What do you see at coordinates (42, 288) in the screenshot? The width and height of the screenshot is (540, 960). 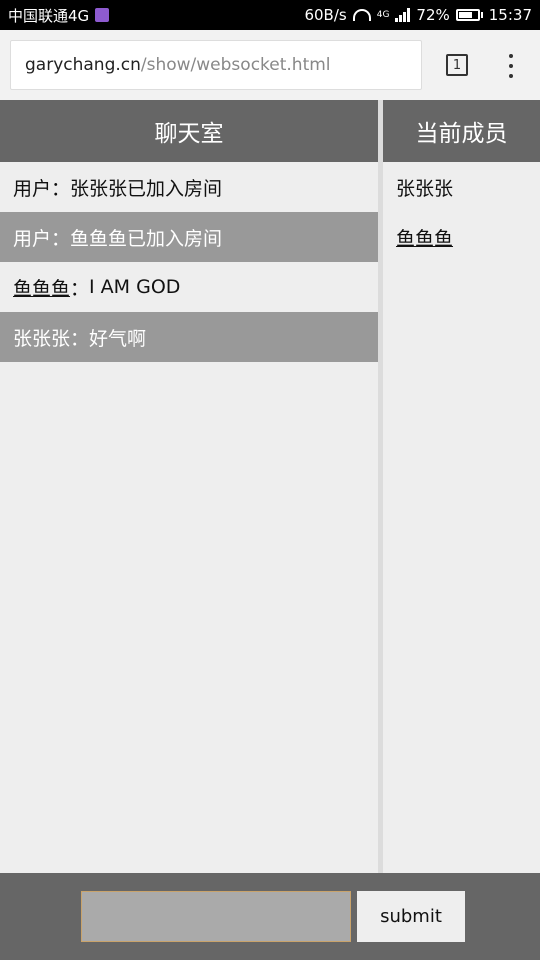 I see `message-sender: 鱼鱼鱼` at bounding box center [42, 288].